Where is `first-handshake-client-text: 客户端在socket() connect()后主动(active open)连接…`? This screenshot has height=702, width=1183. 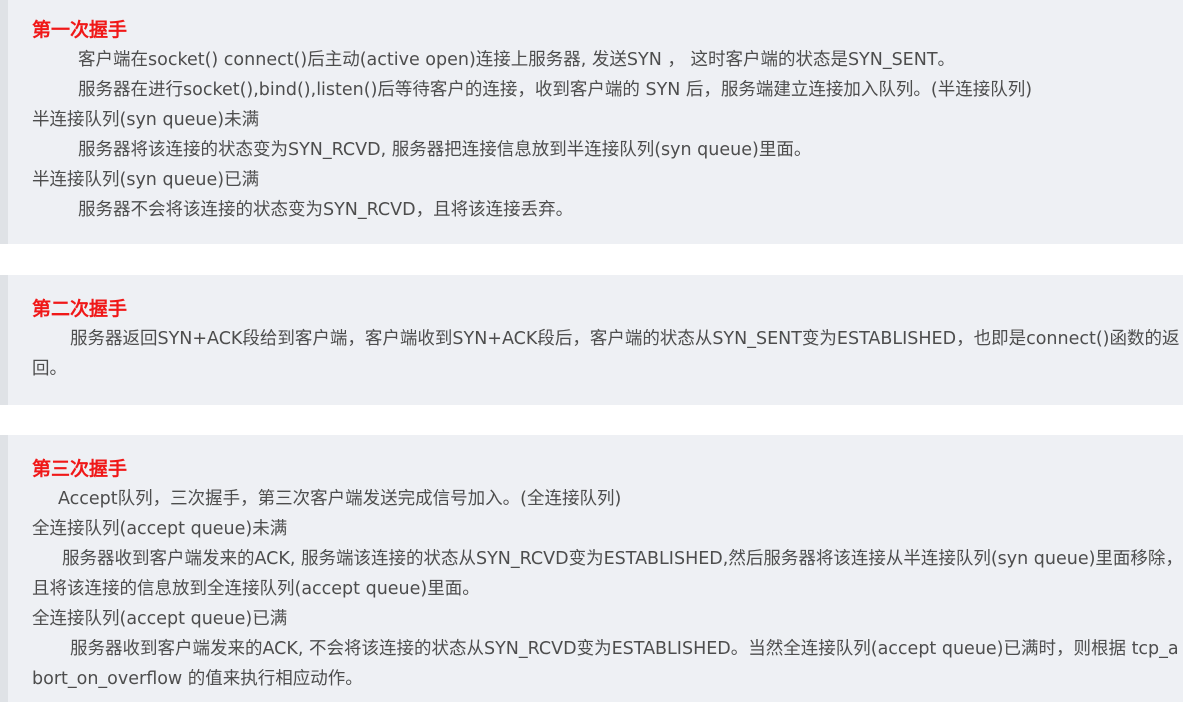
first-handshake-client-text: 客户端在socket() connect()后主动(active open)连接… is located at coordinates (517, 60).